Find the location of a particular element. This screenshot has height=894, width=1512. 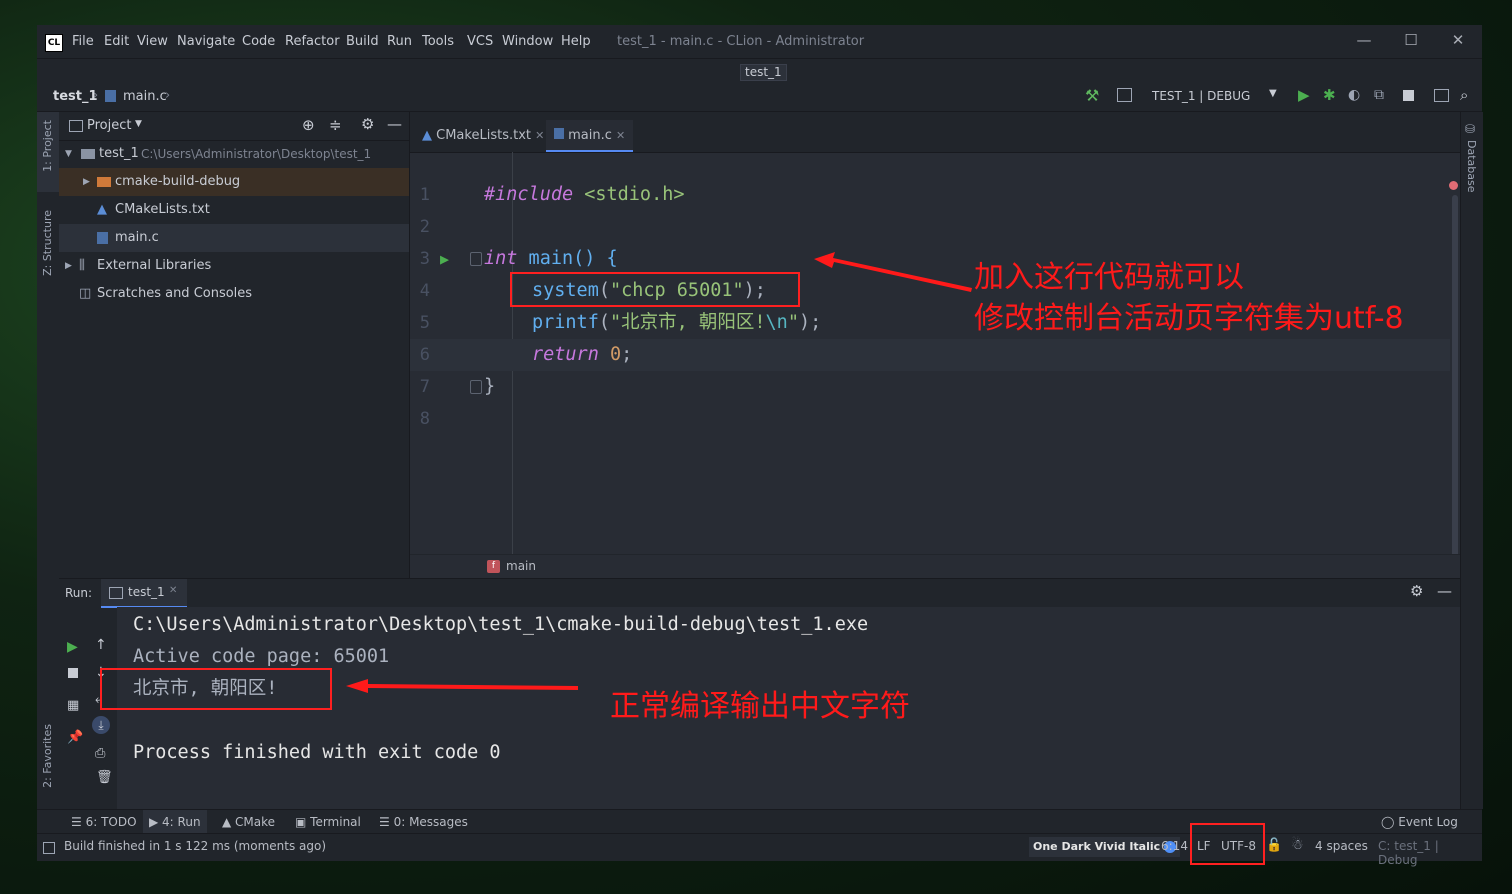

arrow-top is located at coordinates (893, 272).